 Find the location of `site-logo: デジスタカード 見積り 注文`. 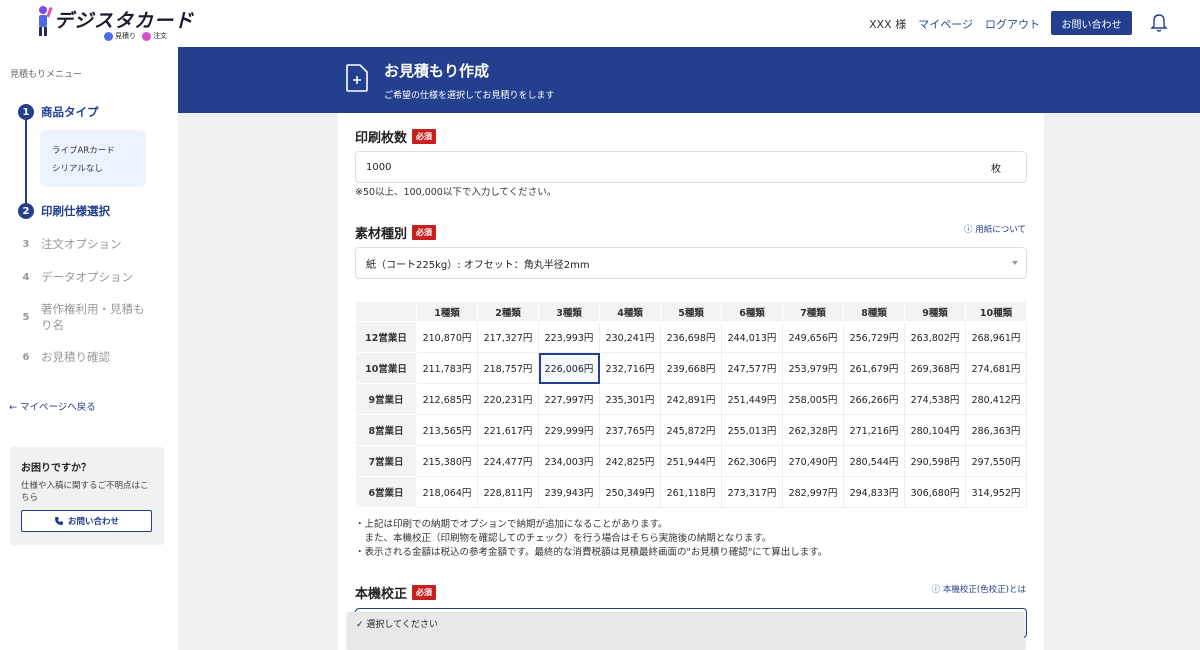

site-logo: デジスタカード 見積り 注文 is located at coordinates (114, 24).